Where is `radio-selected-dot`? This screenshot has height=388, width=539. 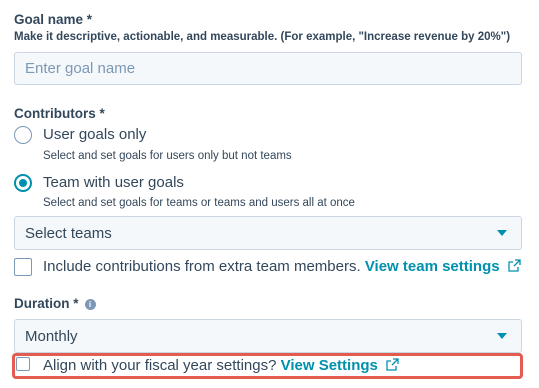
radio-selected-dot is located at coordinates (23, 183).